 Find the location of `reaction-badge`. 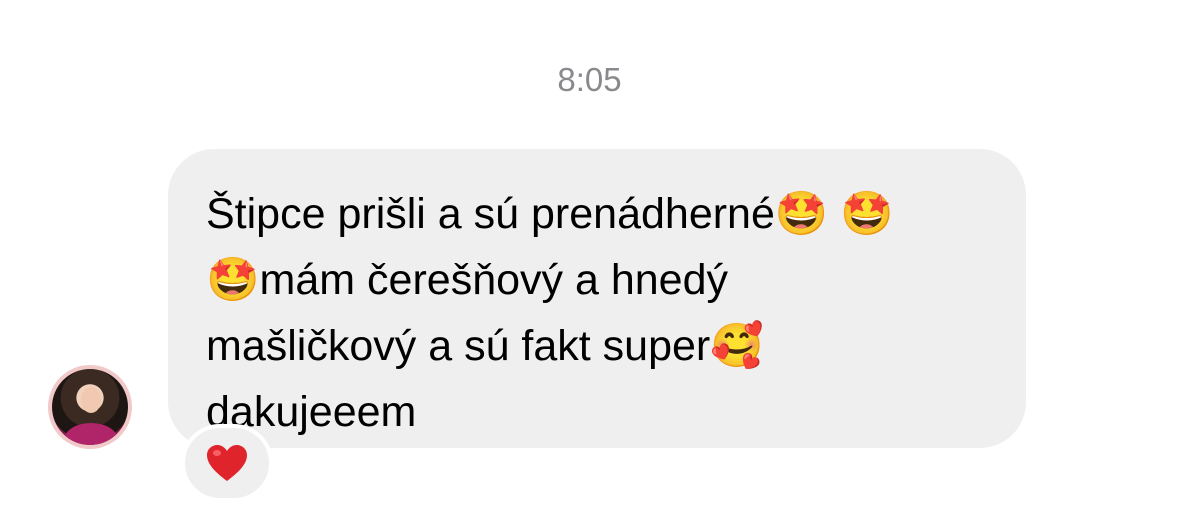

reaction-badge is located at coordinates (227, 463).